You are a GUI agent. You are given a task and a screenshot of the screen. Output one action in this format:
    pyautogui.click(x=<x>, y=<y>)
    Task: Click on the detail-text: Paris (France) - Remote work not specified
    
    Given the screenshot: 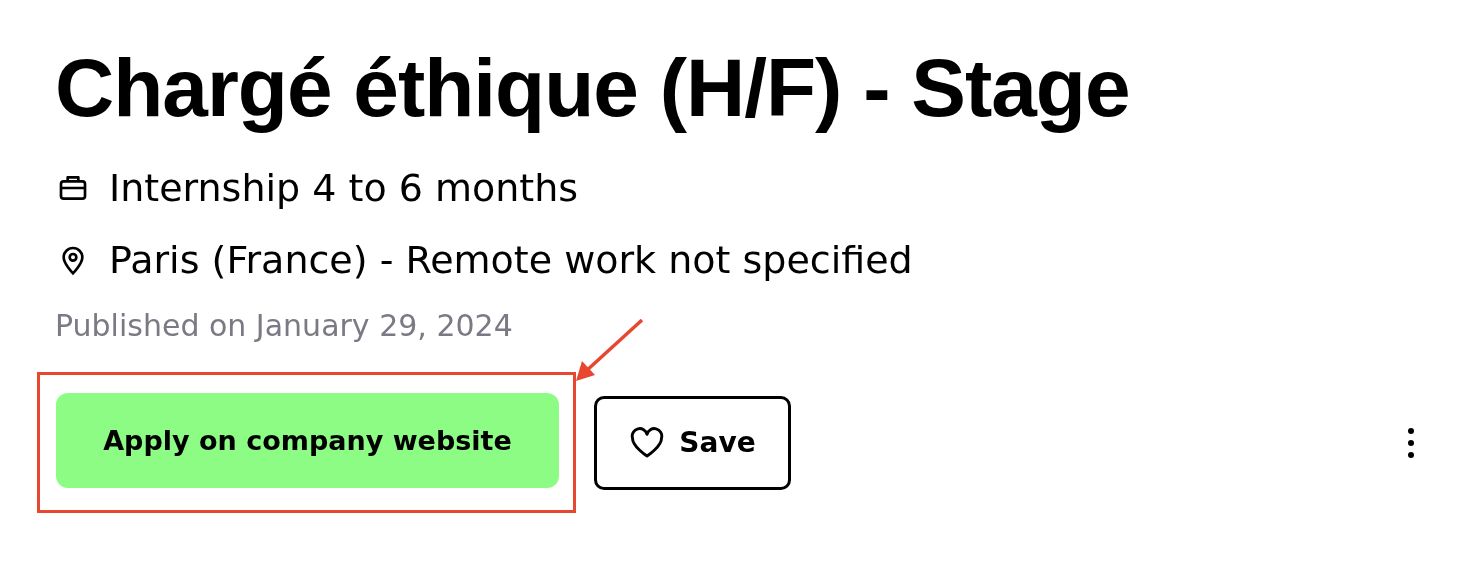 What is the action you would take?
    pyautogui.click(x=511, y=260)
    